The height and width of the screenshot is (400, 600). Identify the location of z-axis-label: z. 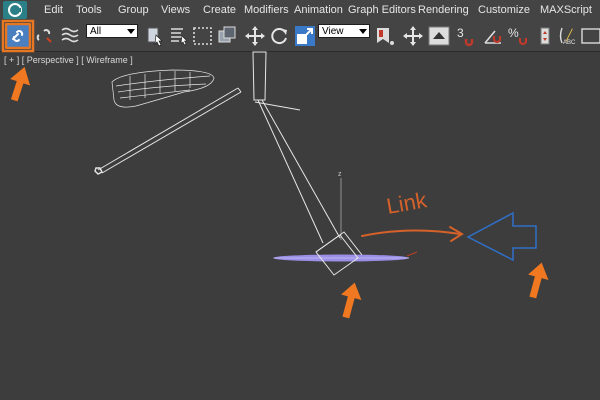
(340, 174).